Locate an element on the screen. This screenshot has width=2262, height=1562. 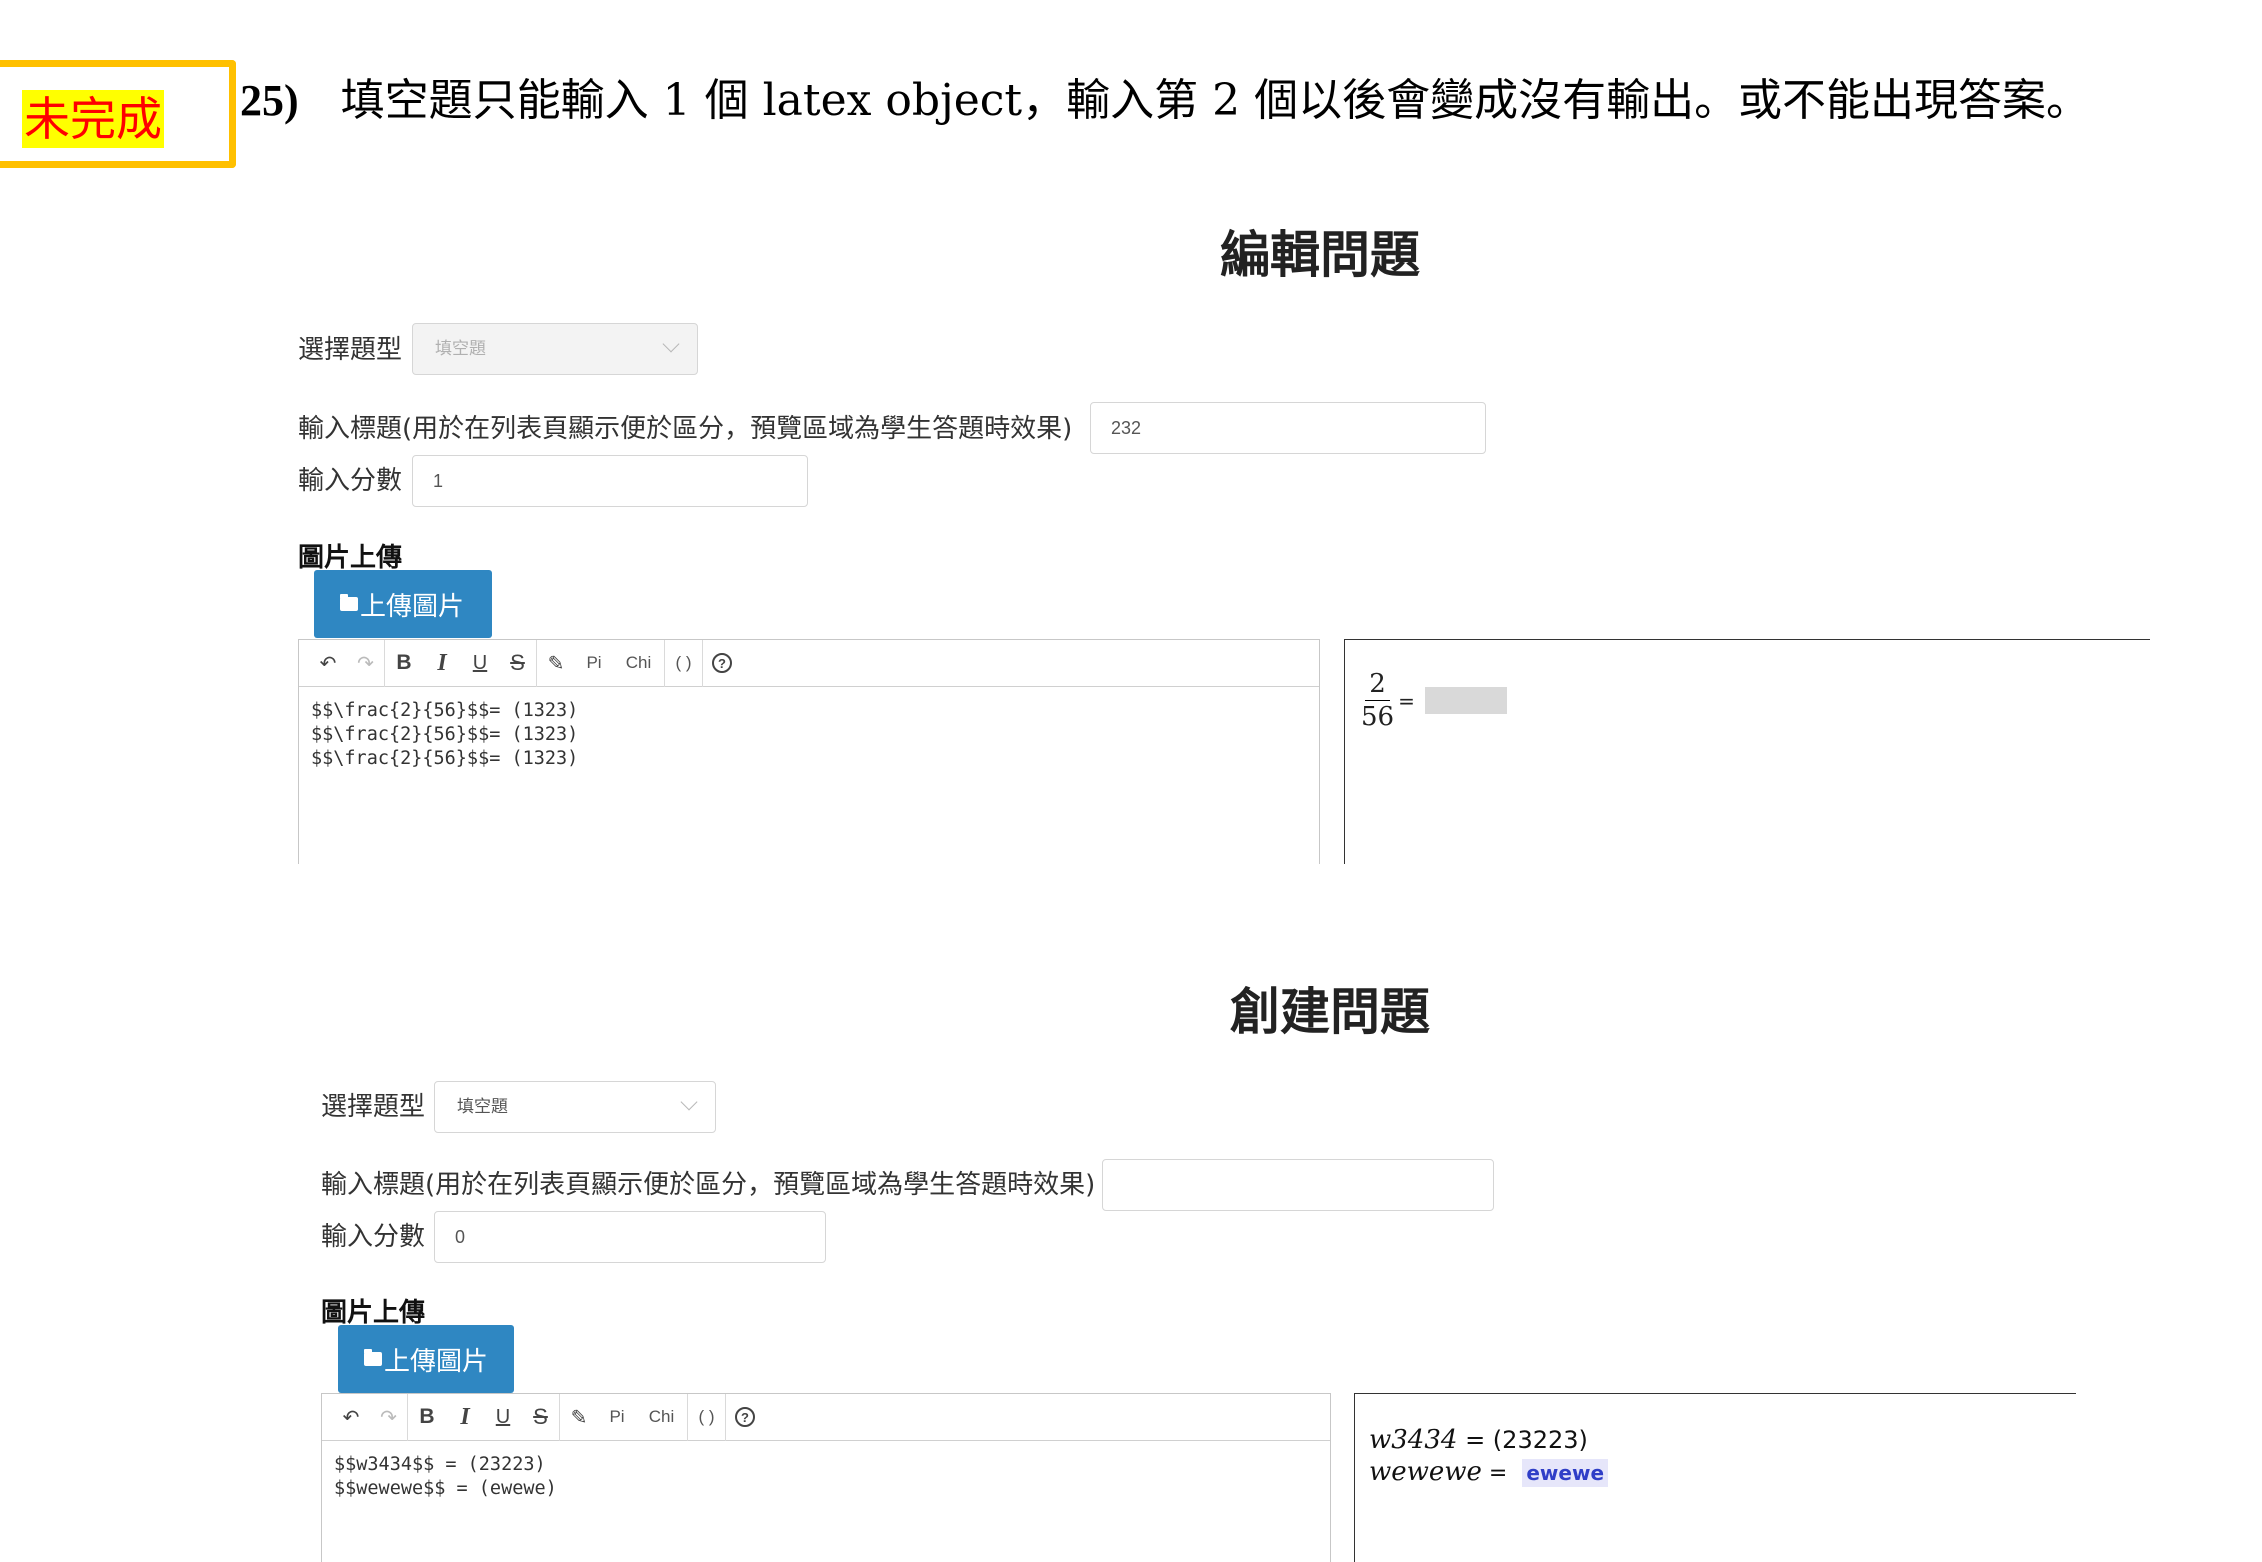
preview-content: w3434 = (23223) wewewe = ewewe is located at coordinates (1489, 1457).